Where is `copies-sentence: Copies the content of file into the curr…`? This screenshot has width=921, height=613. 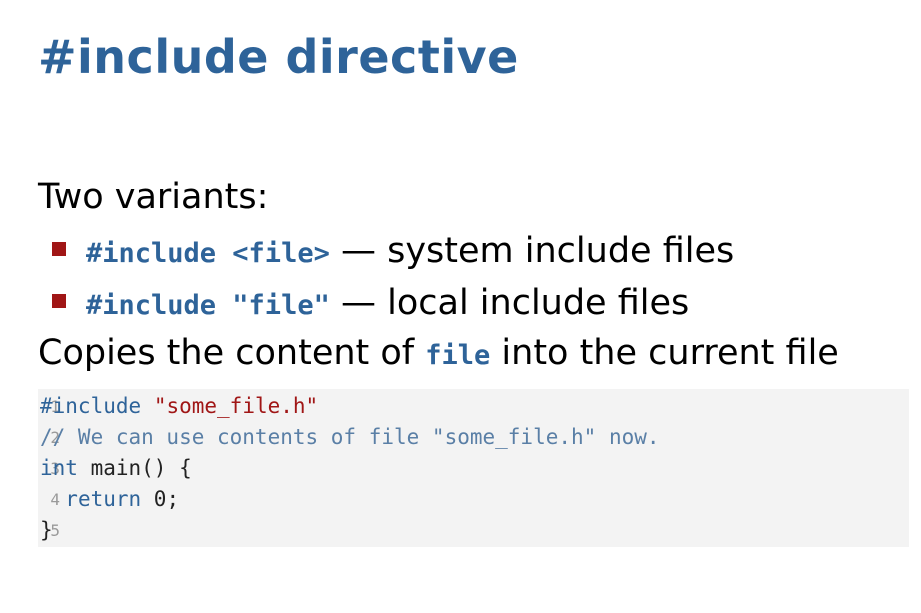
copies-sentence: Copies the content of file into the curr… is located at coordinates (438, 354).